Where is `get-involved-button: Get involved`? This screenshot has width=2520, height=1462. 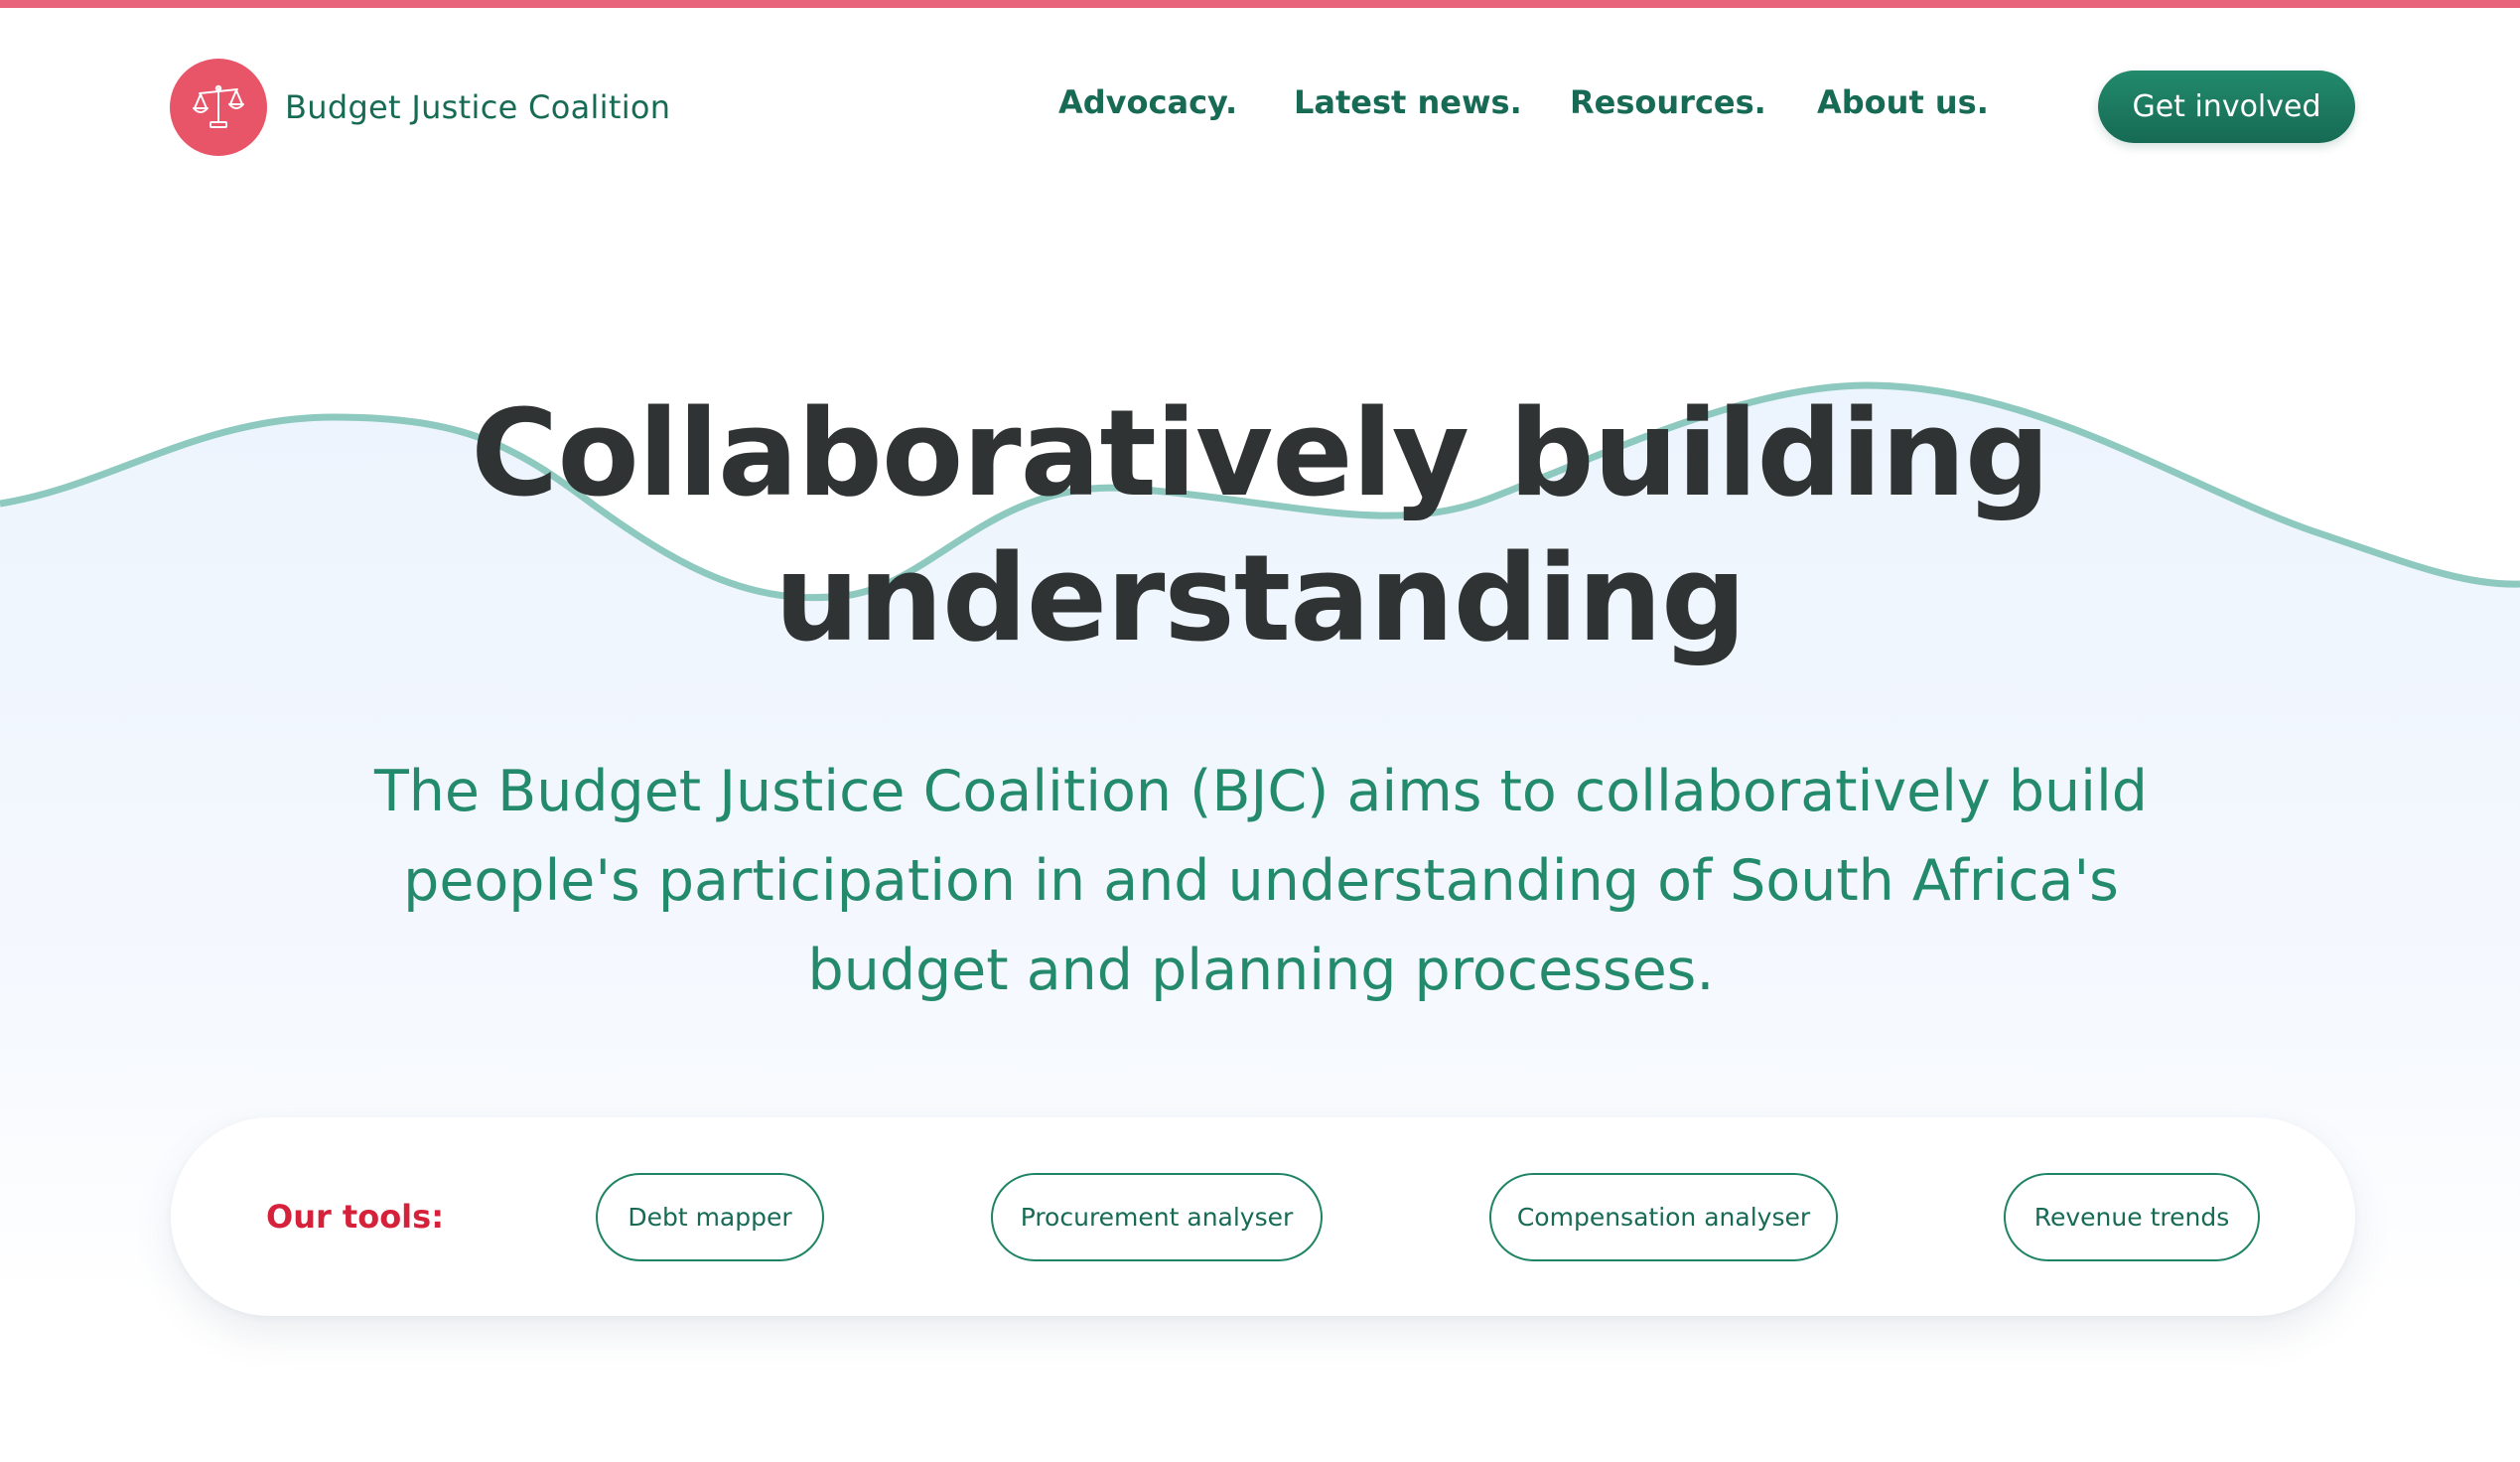 get-involved-button: Get involved is located at coordinates (2226, 107).